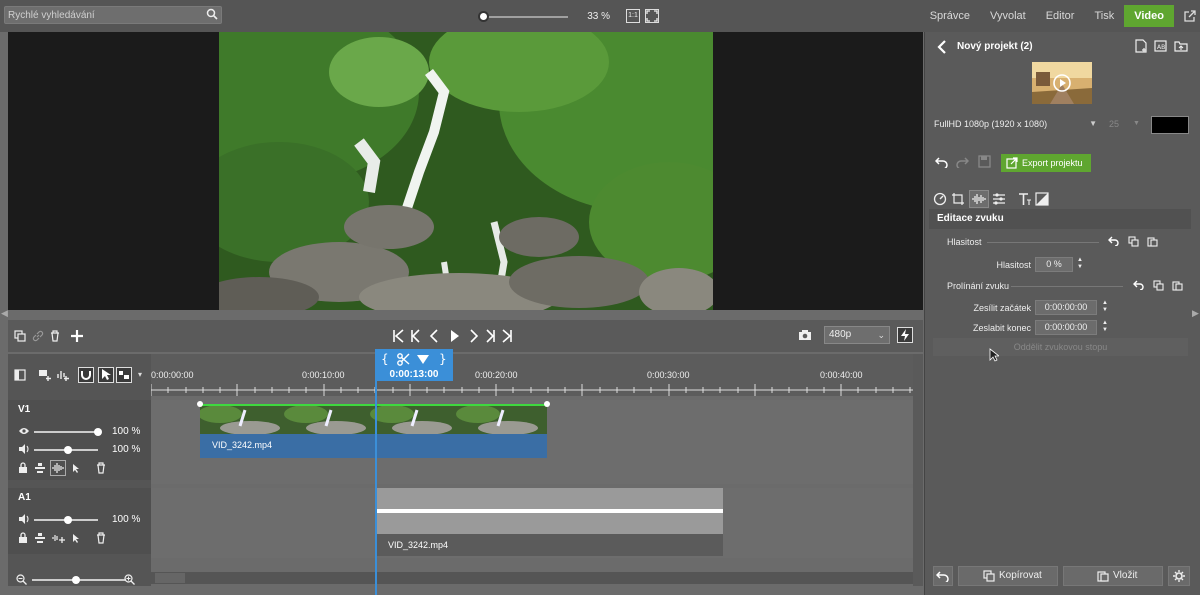  I want to click on zoom-in-icon, so click(129, 579).